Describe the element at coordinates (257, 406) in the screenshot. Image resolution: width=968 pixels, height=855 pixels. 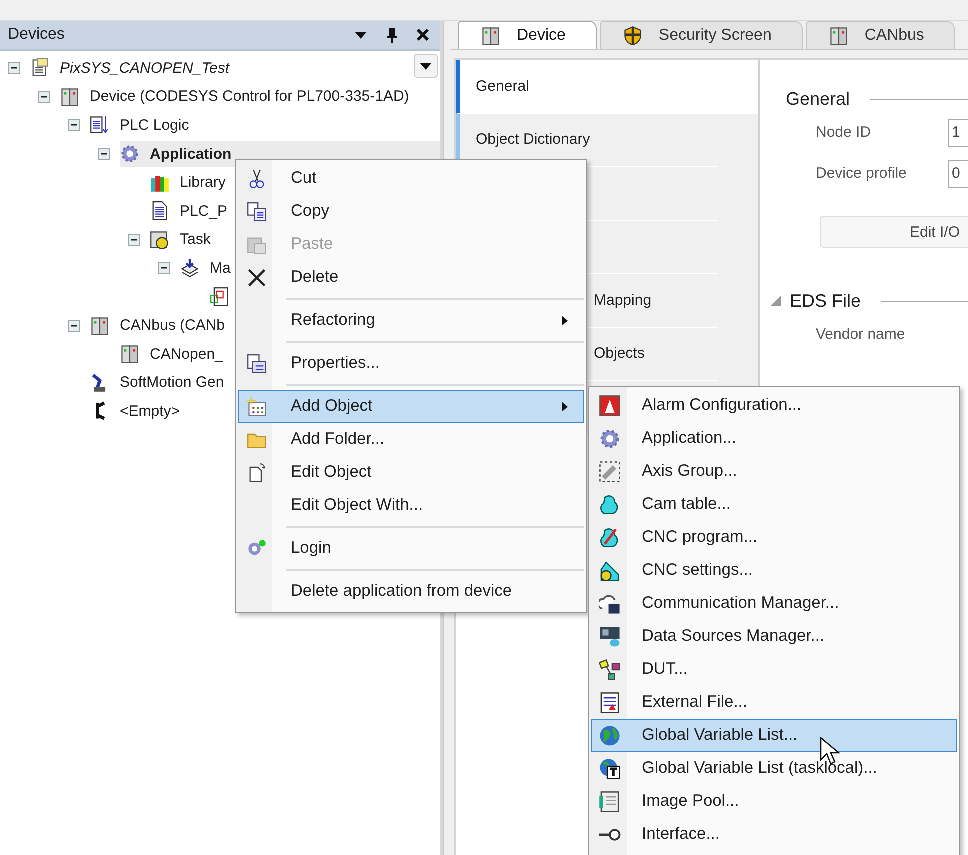
I see `add-object-icon` at that location.